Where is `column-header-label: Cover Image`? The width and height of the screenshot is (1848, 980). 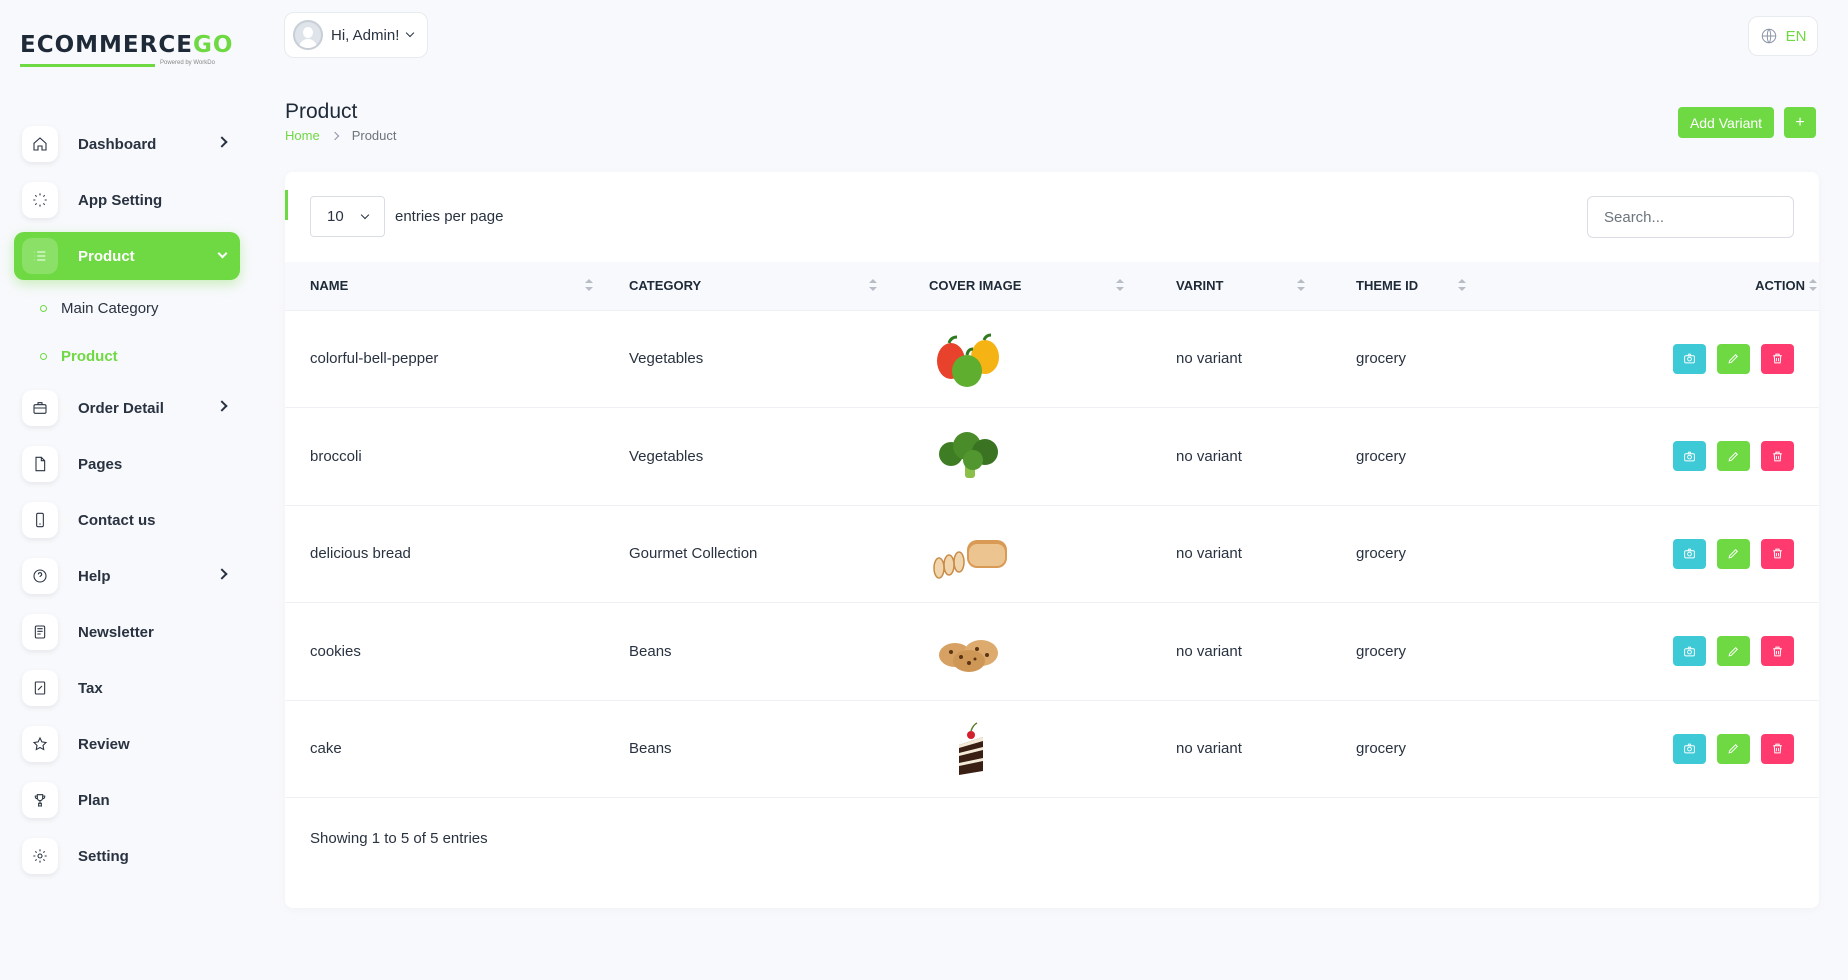
column-header-label: Cover Image is located at coordinates (975, 286).